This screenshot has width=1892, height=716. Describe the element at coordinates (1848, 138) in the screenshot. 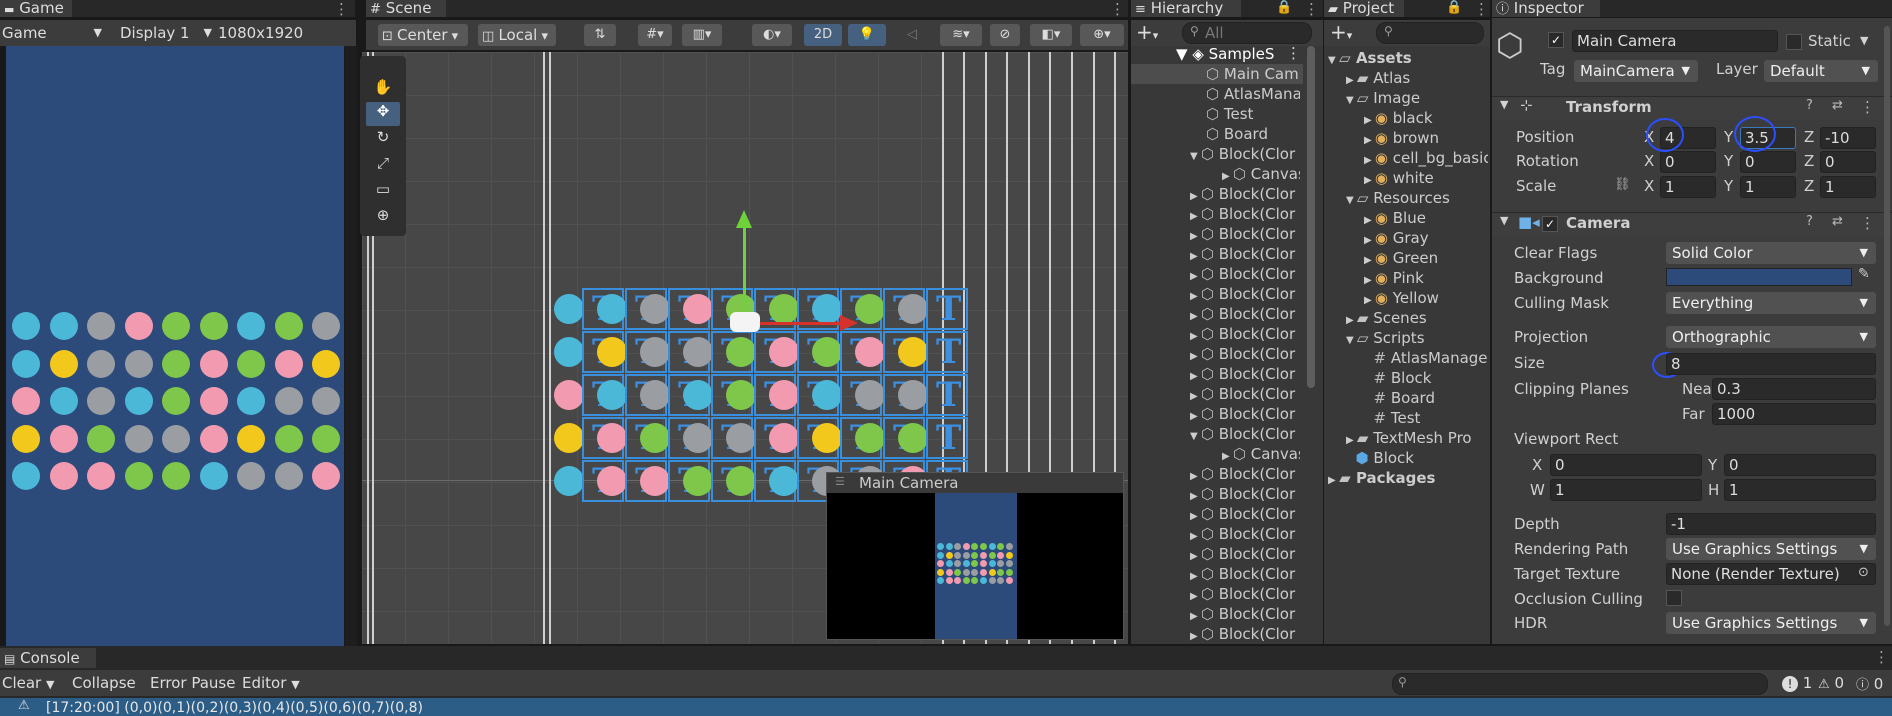

I see `position-z-field: -10` at that location.